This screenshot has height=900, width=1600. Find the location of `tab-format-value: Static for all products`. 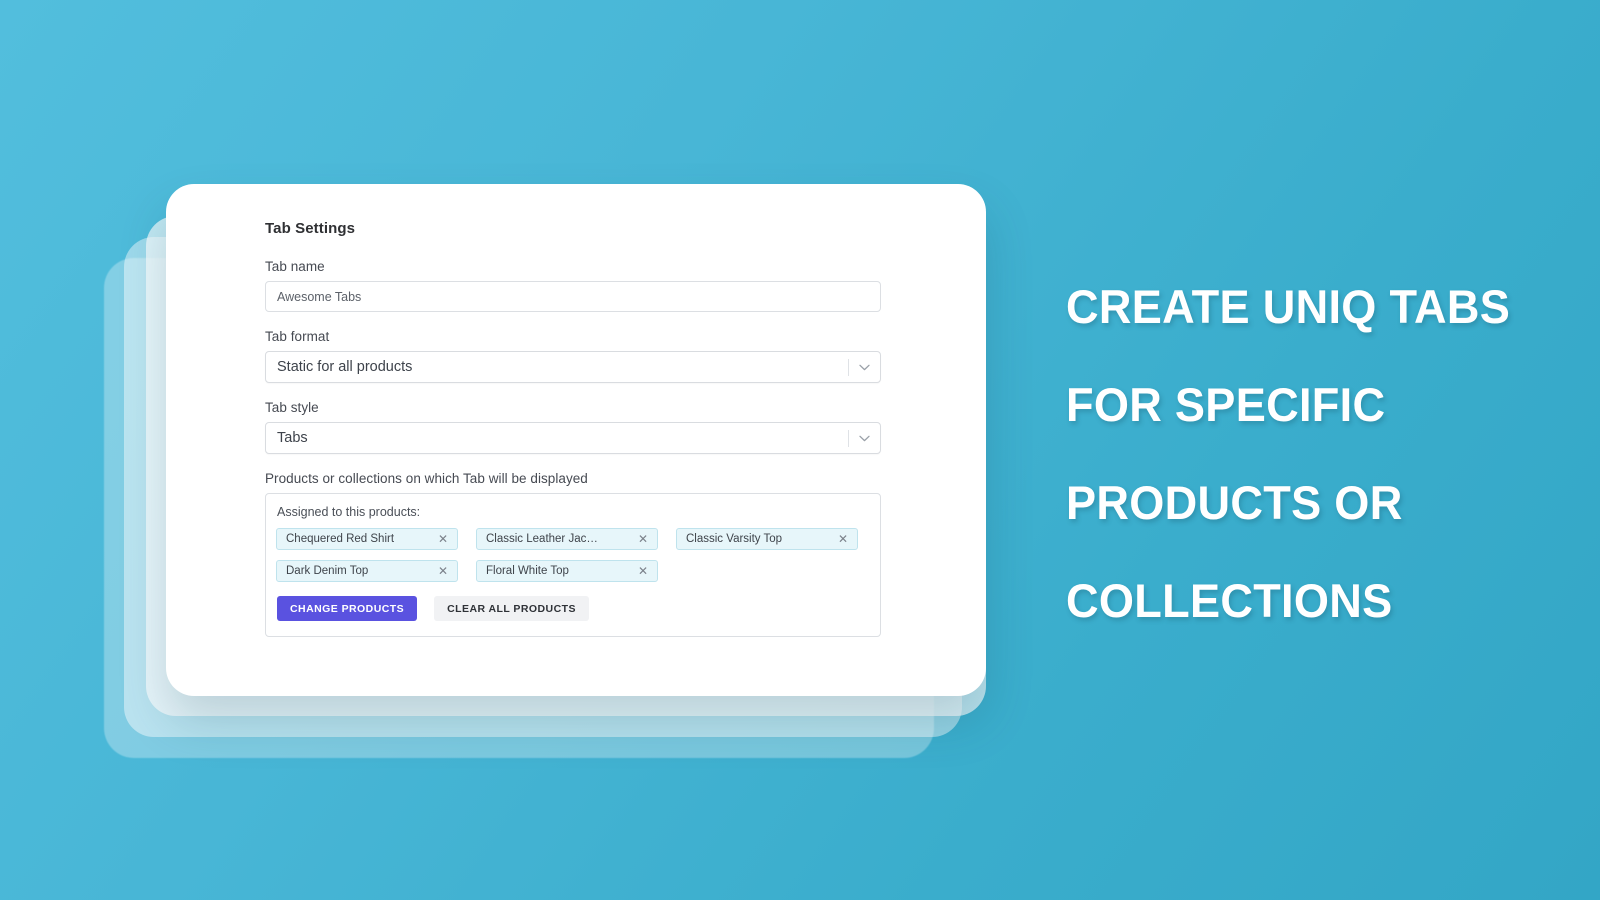

tab-format-value: Static for all products is located at coordinates (345, 367).